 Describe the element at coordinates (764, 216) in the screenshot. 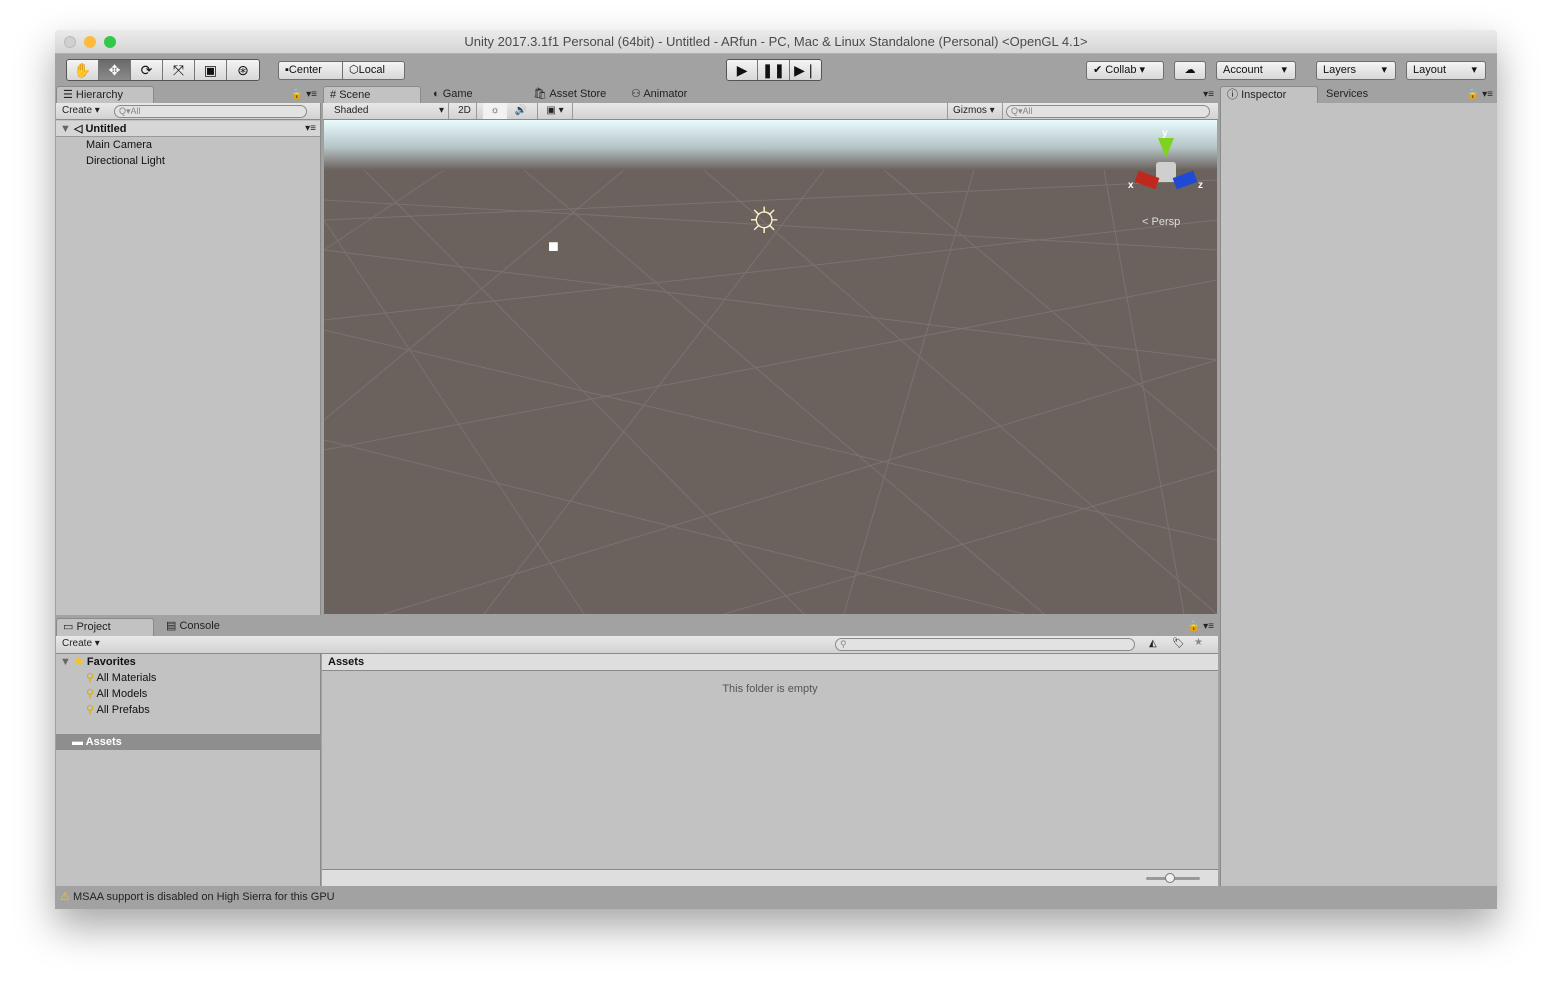

I see `directional-light-icon: ☼` at that location.